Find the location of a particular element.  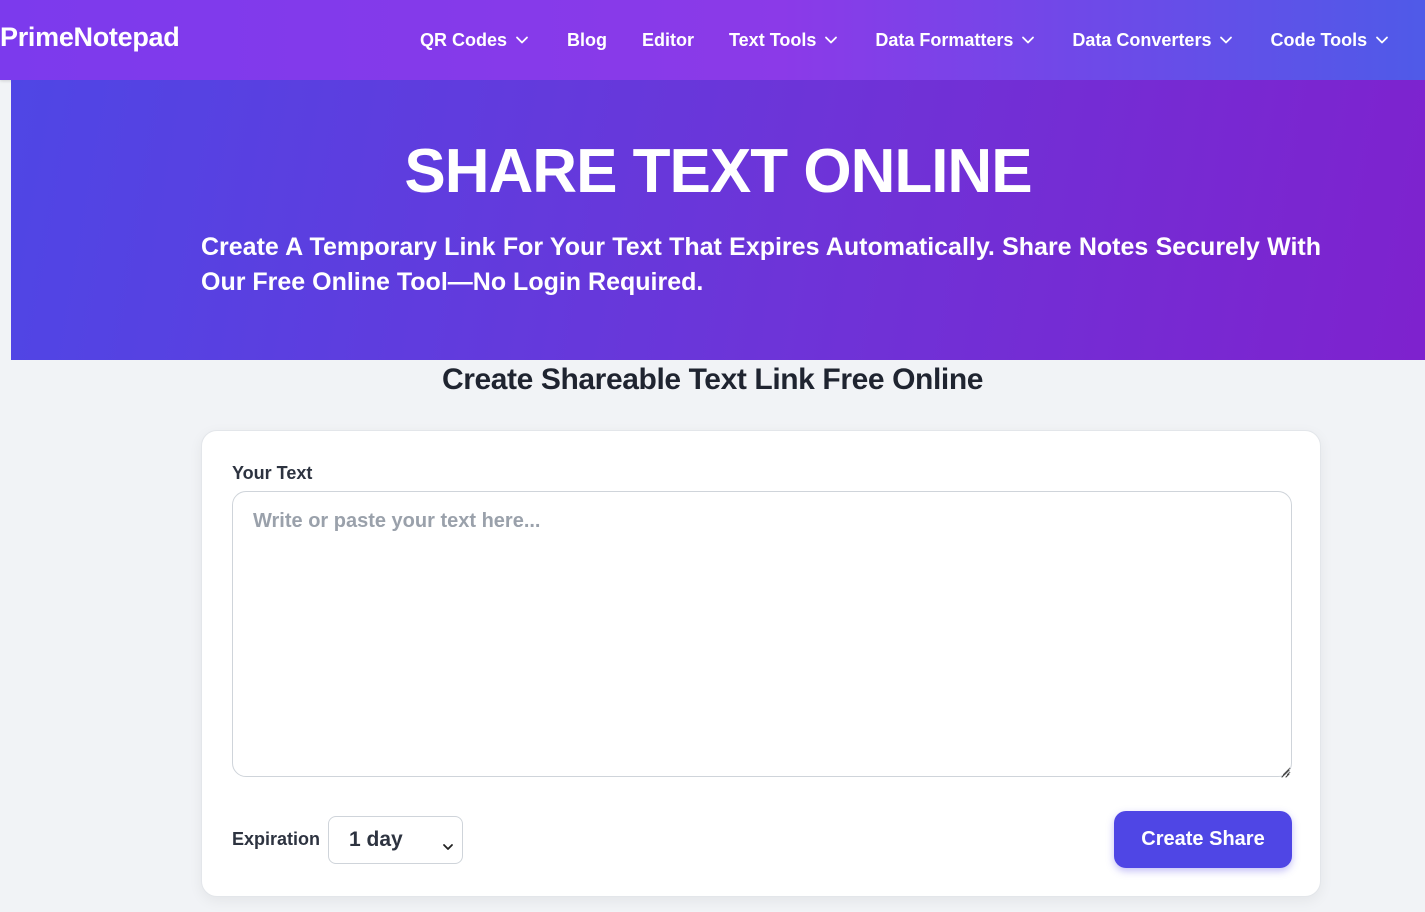

nav-item-label: QR Codes is located at coordinates (464, 39).